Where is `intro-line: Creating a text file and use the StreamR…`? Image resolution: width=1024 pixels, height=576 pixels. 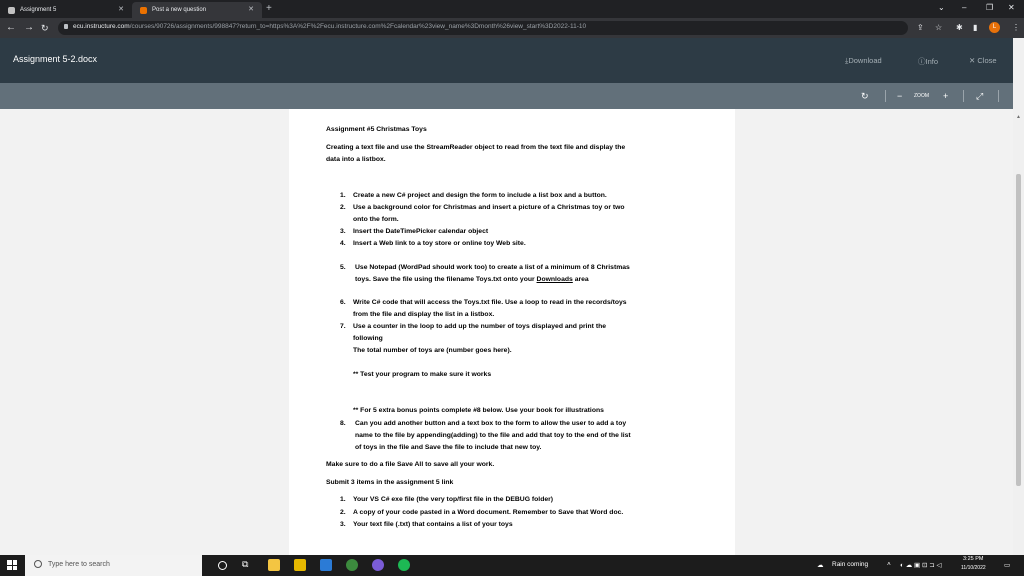
intro-line: Creating a text file and use the StreamR… is located at coordinates (476, 147).